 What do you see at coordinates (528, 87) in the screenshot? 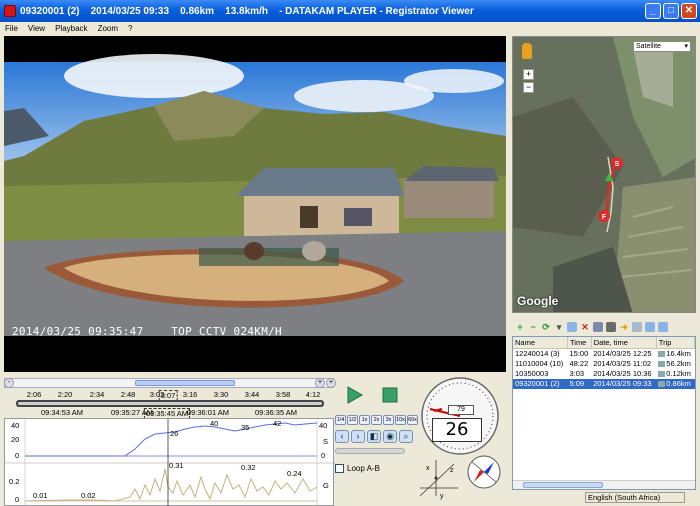
I see `map-zoom-out-button: −` at bounding box center [528, 87].